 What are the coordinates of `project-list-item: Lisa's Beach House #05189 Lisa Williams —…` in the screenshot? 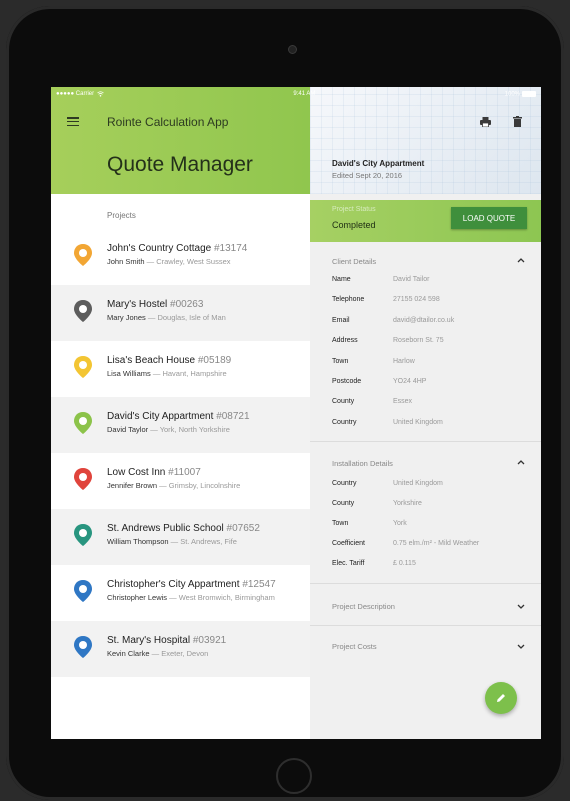 It's located at (180, 369).